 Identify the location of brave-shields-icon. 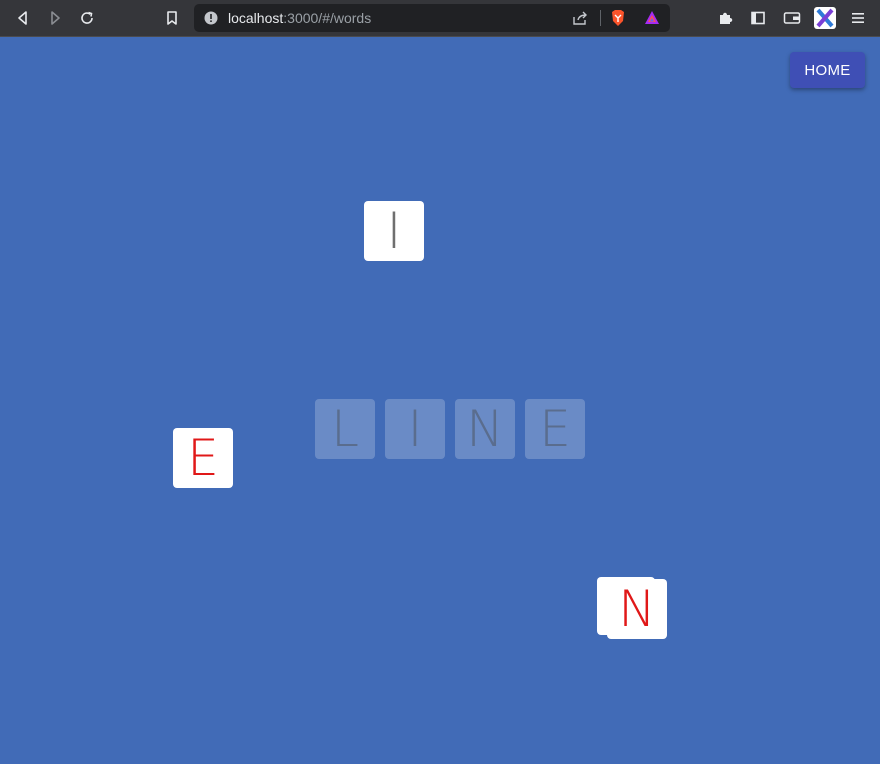
(618, 18).